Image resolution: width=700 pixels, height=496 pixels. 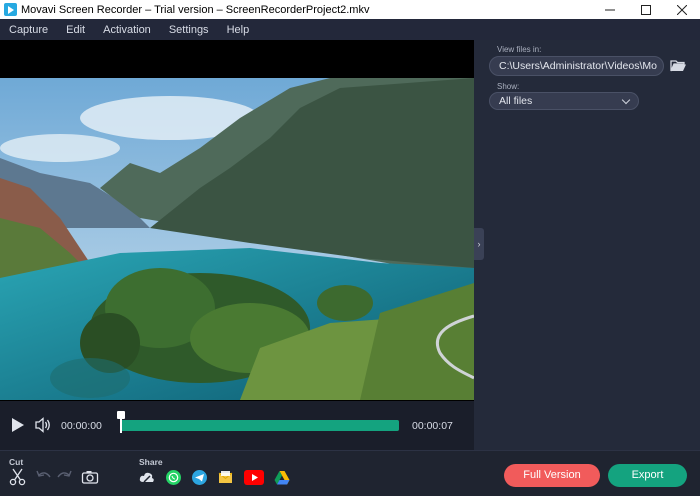 I want to click on show-filter-value: All files, so click(x=516, y=101).